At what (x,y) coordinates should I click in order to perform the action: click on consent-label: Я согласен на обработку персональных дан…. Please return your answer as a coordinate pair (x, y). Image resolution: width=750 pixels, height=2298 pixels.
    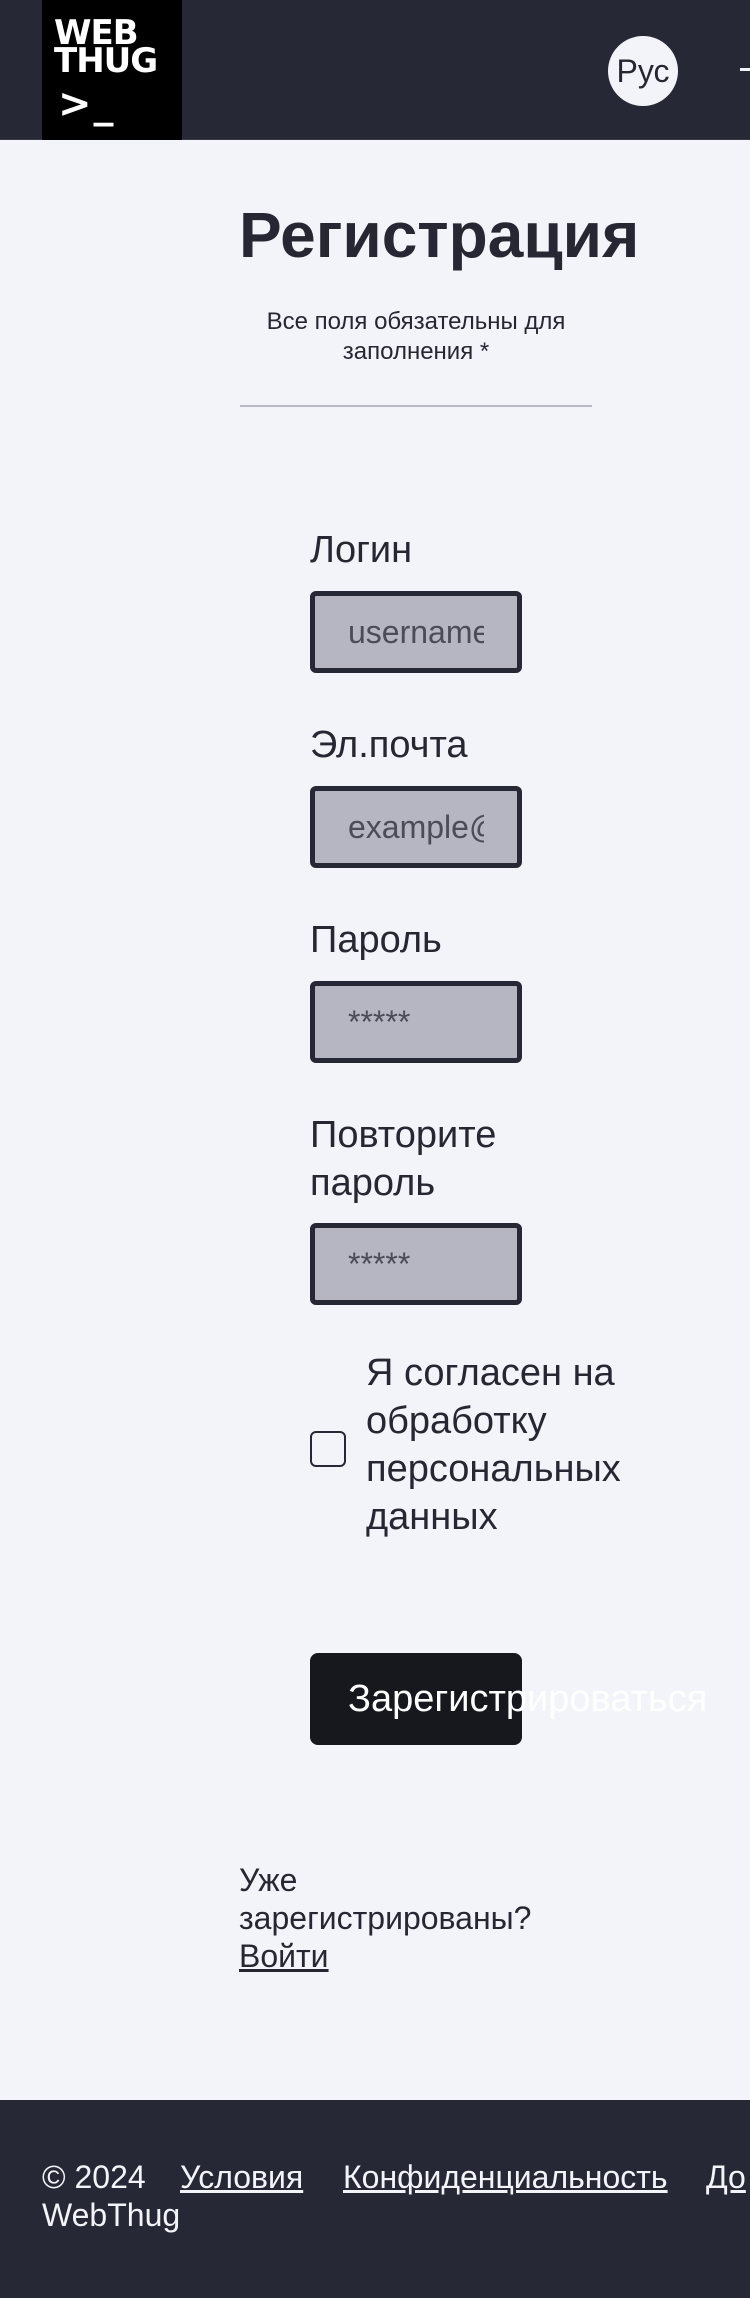
    Looking at the image, I should click on (493, 1445).